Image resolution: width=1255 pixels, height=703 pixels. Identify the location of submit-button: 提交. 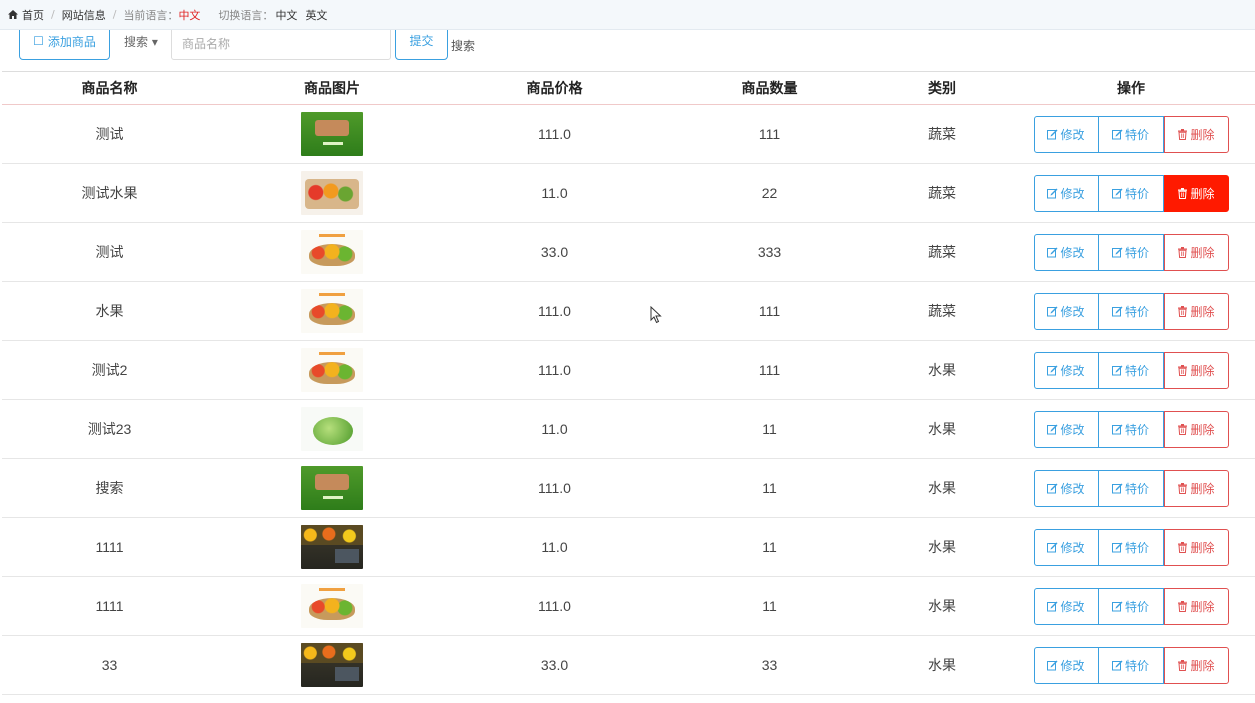
(421, 45).